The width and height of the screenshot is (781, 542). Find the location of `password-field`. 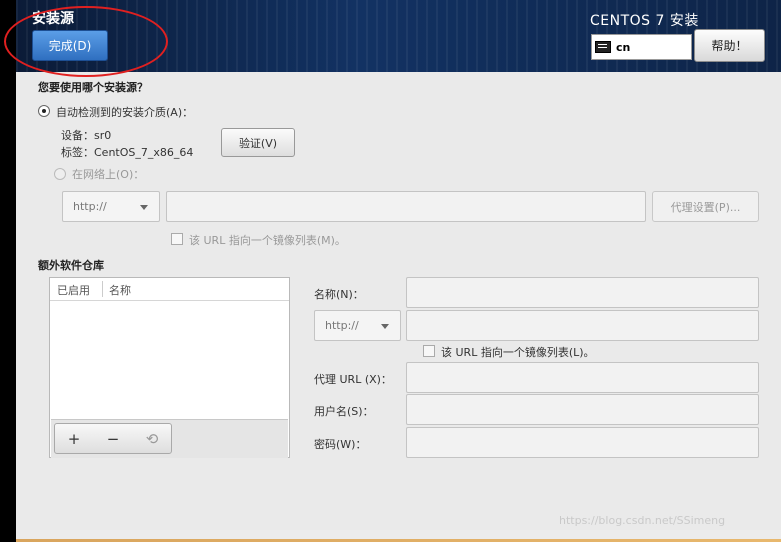

password-field is located at coordinates (582, 442).